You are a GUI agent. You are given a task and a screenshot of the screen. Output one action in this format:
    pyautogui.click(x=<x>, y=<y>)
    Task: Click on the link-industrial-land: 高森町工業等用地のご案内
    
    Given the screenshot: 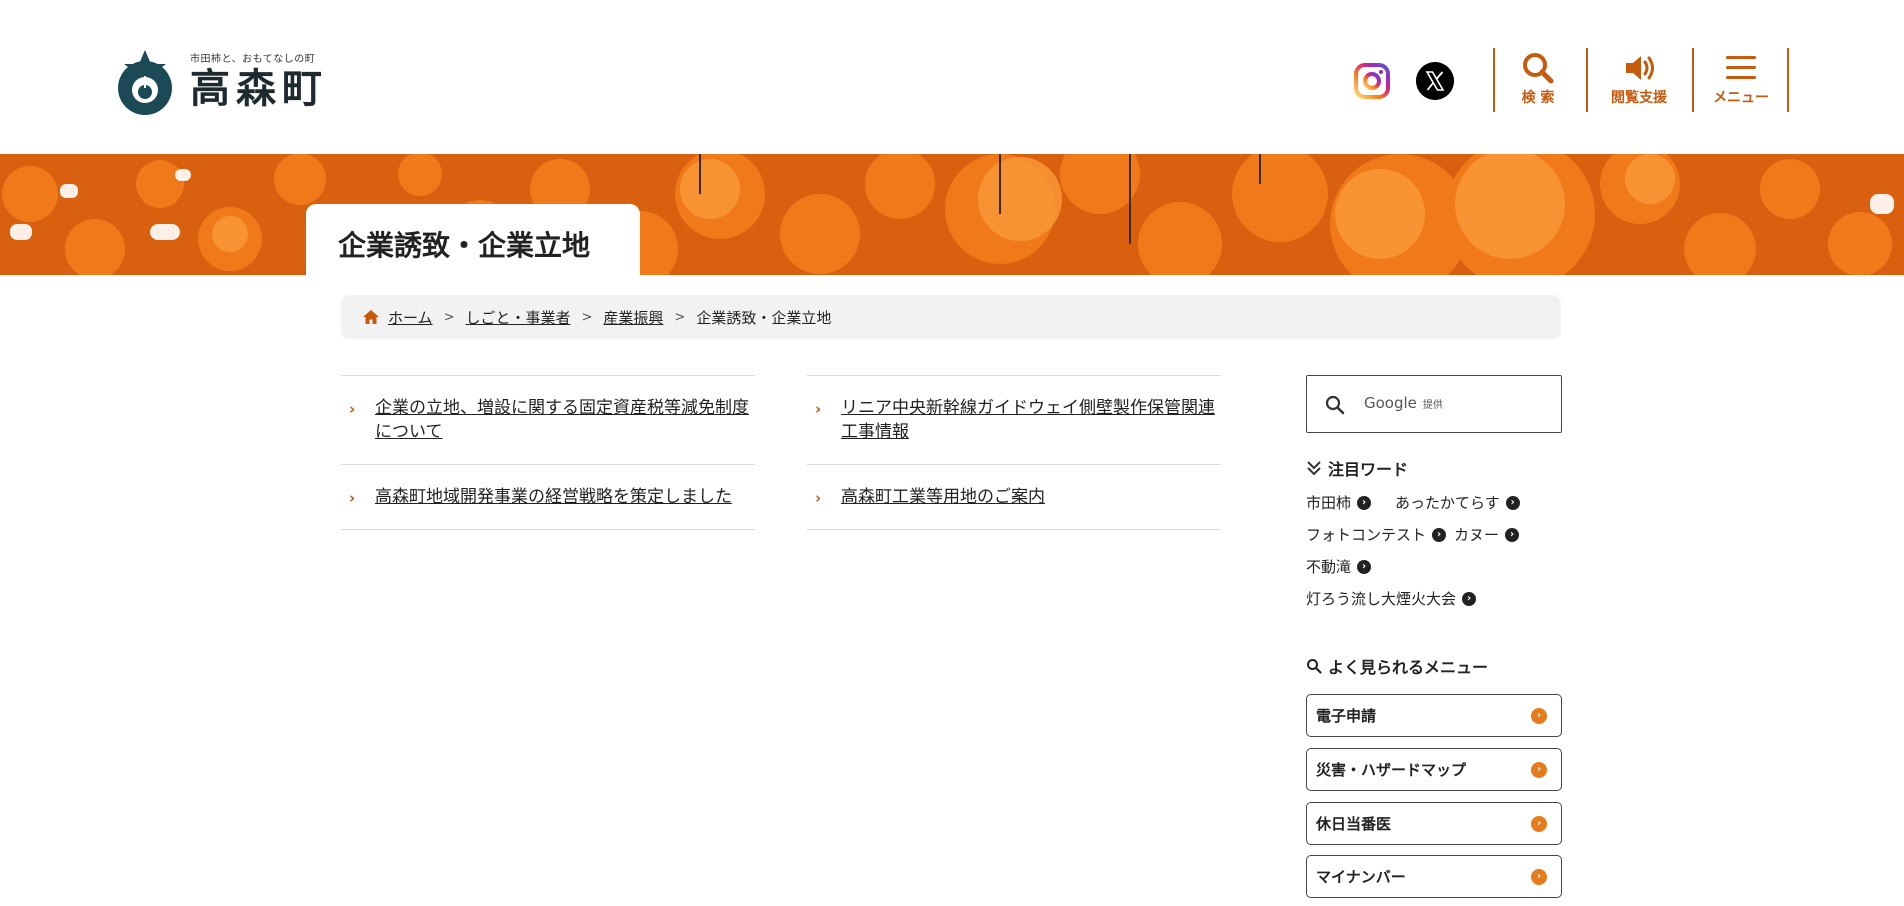 What is the action you would take?
    pyautogui.click(x=943, y=497)
    